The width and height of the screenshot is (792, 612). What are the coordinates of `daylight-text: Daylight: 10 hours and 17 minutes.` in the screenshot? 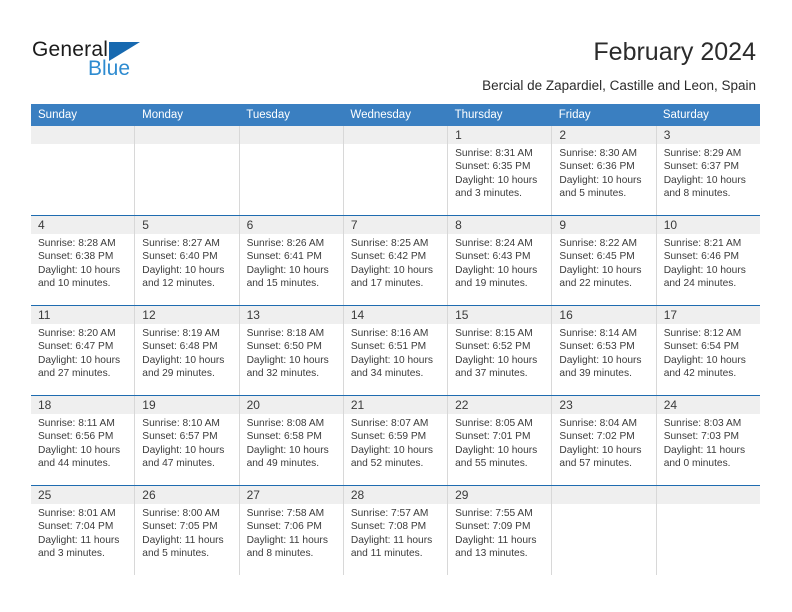 It's located at (391, 276).